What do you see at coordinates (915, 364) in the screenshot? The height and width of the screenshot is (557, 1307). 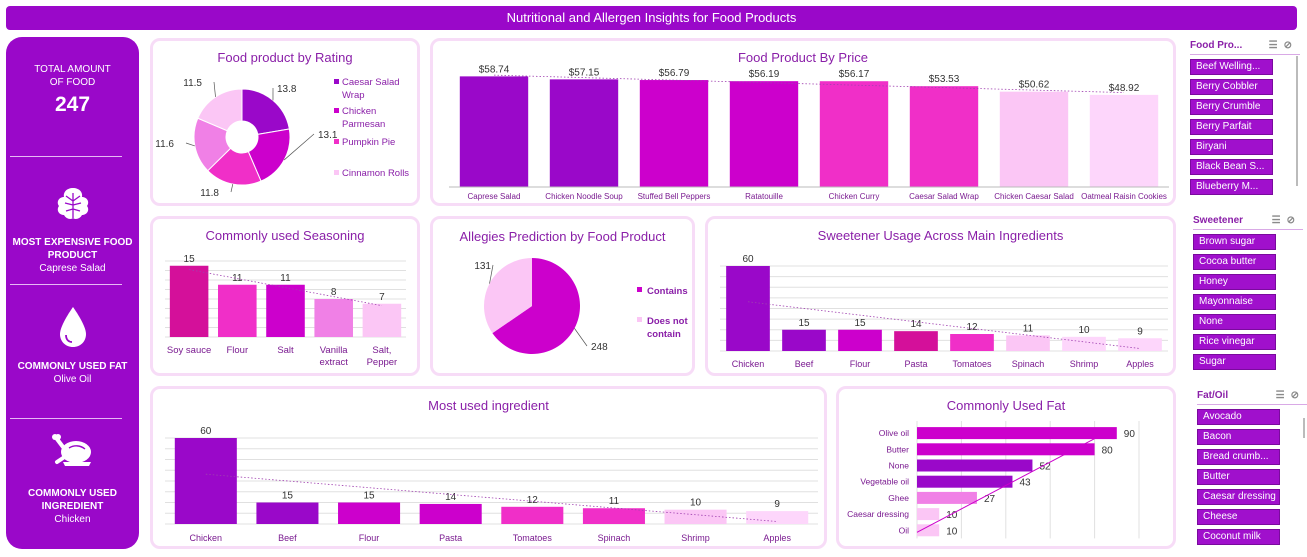 I see `category-label: Pasta` at bounding box center [915, 364].